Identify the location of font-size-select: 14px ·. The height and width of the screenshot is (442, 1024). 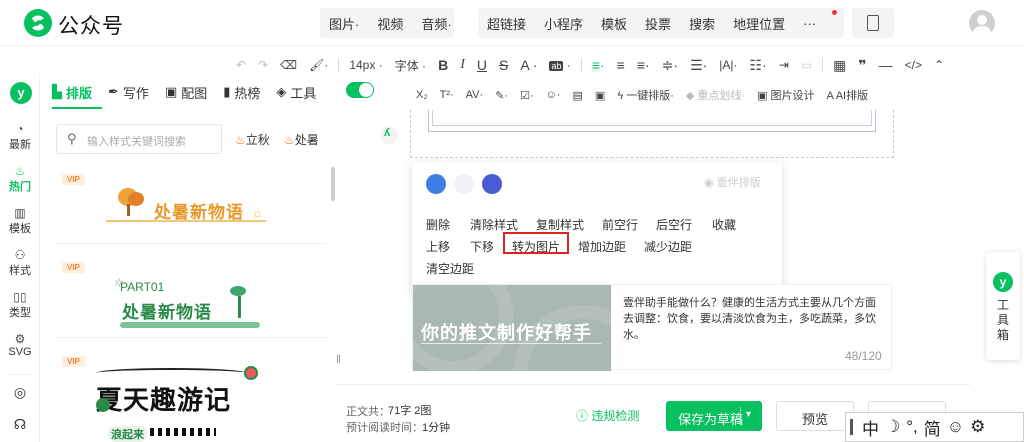
(365, 65).